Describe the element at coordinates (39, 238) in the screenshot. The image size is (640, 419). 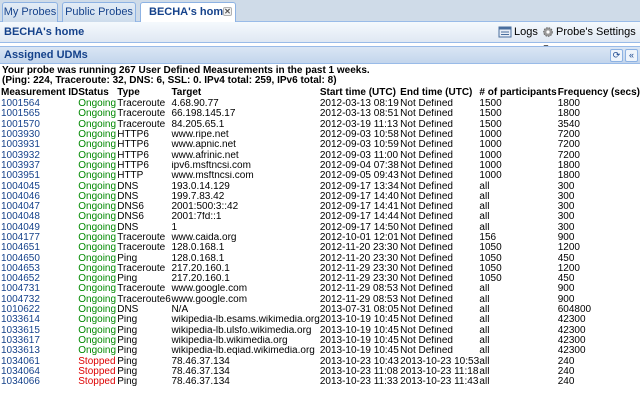
I see `cell-measurement-id: 1004177` at that location.